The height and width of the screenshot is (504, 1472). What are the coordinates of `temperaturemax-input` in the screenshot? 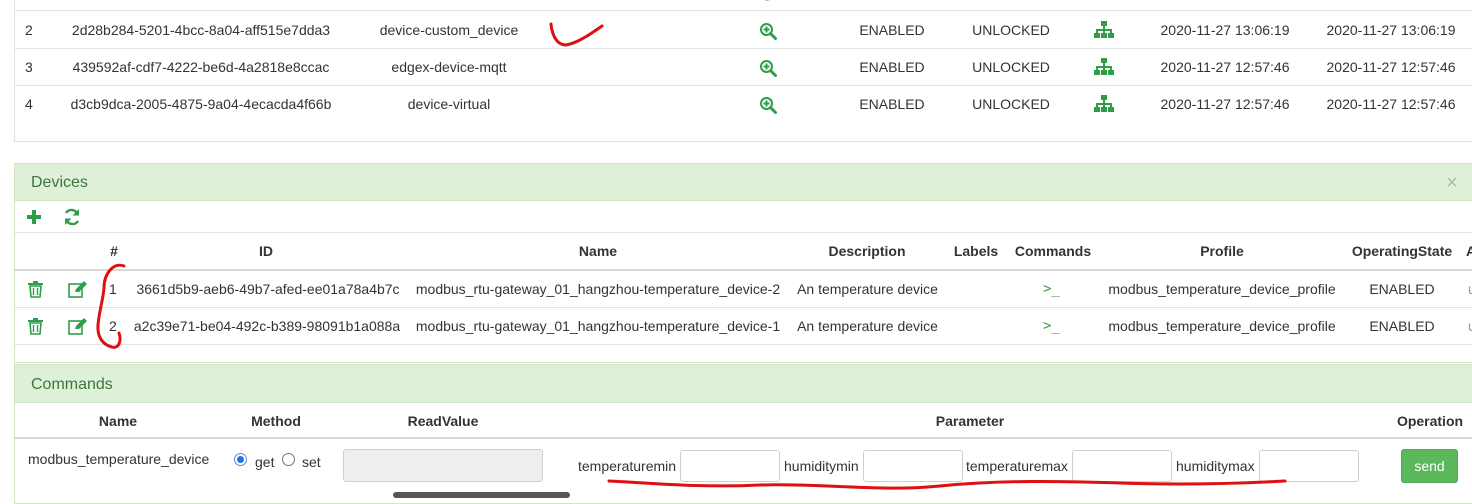 It's located at (1122, 466).